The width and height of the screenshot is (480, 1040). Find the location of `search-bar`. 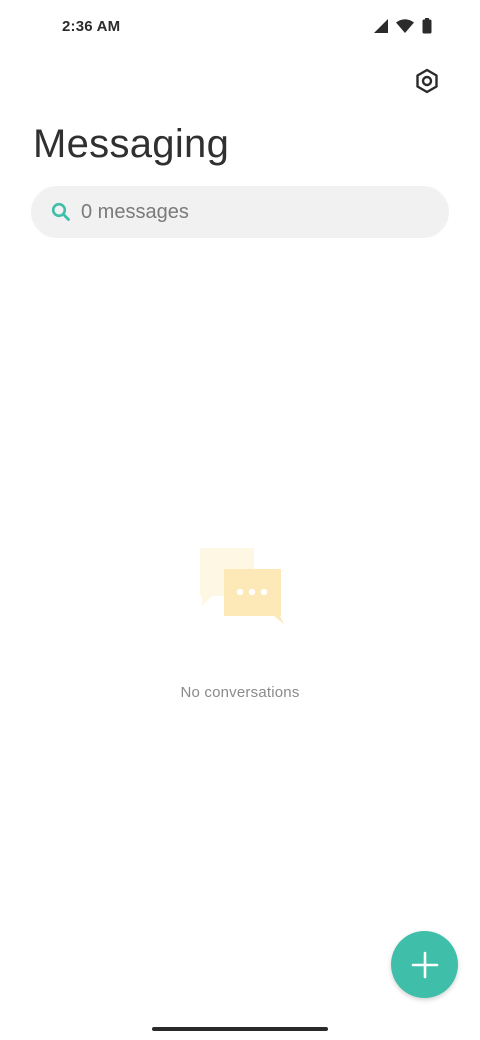

search-bar is located at coordinates (240, 212).